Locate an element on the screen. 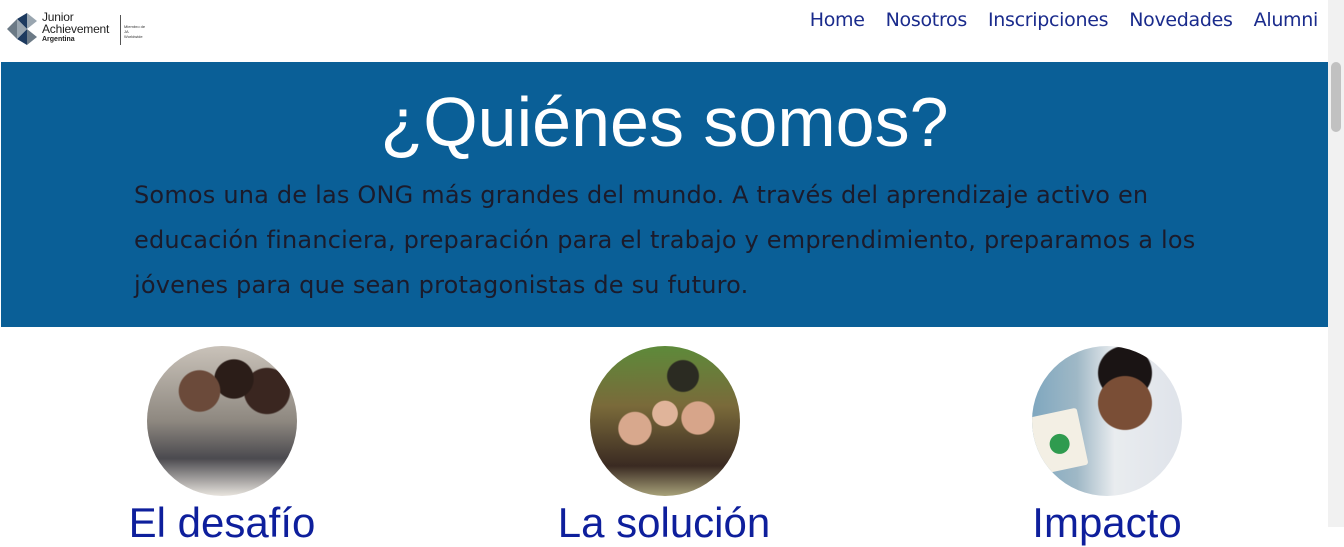  page-scrollbar is located at coordinates (1336, 263).